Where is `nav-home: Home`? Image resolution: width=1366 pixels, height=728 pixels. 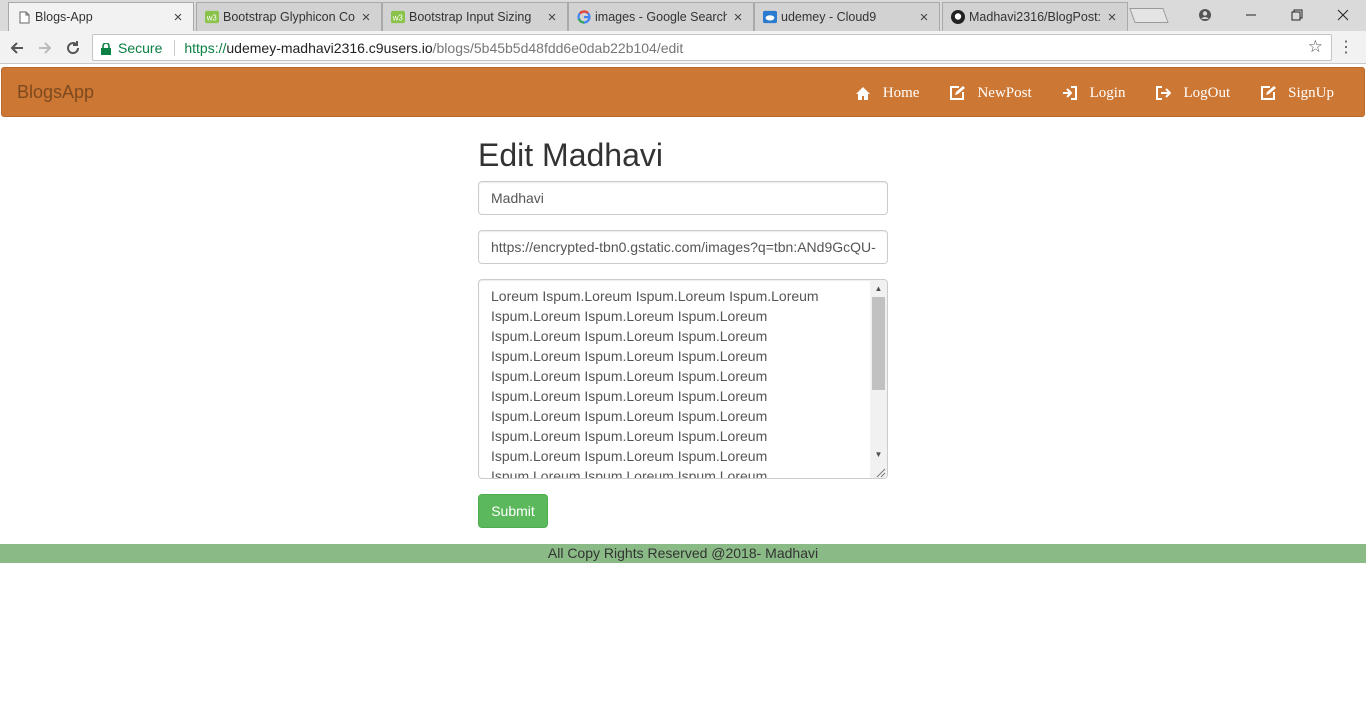 nav-home: Home is located at coordinates (887, 93).